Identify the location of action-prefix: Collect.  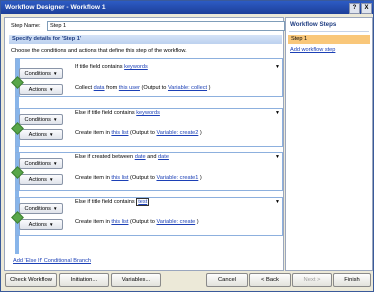
(84, 88).